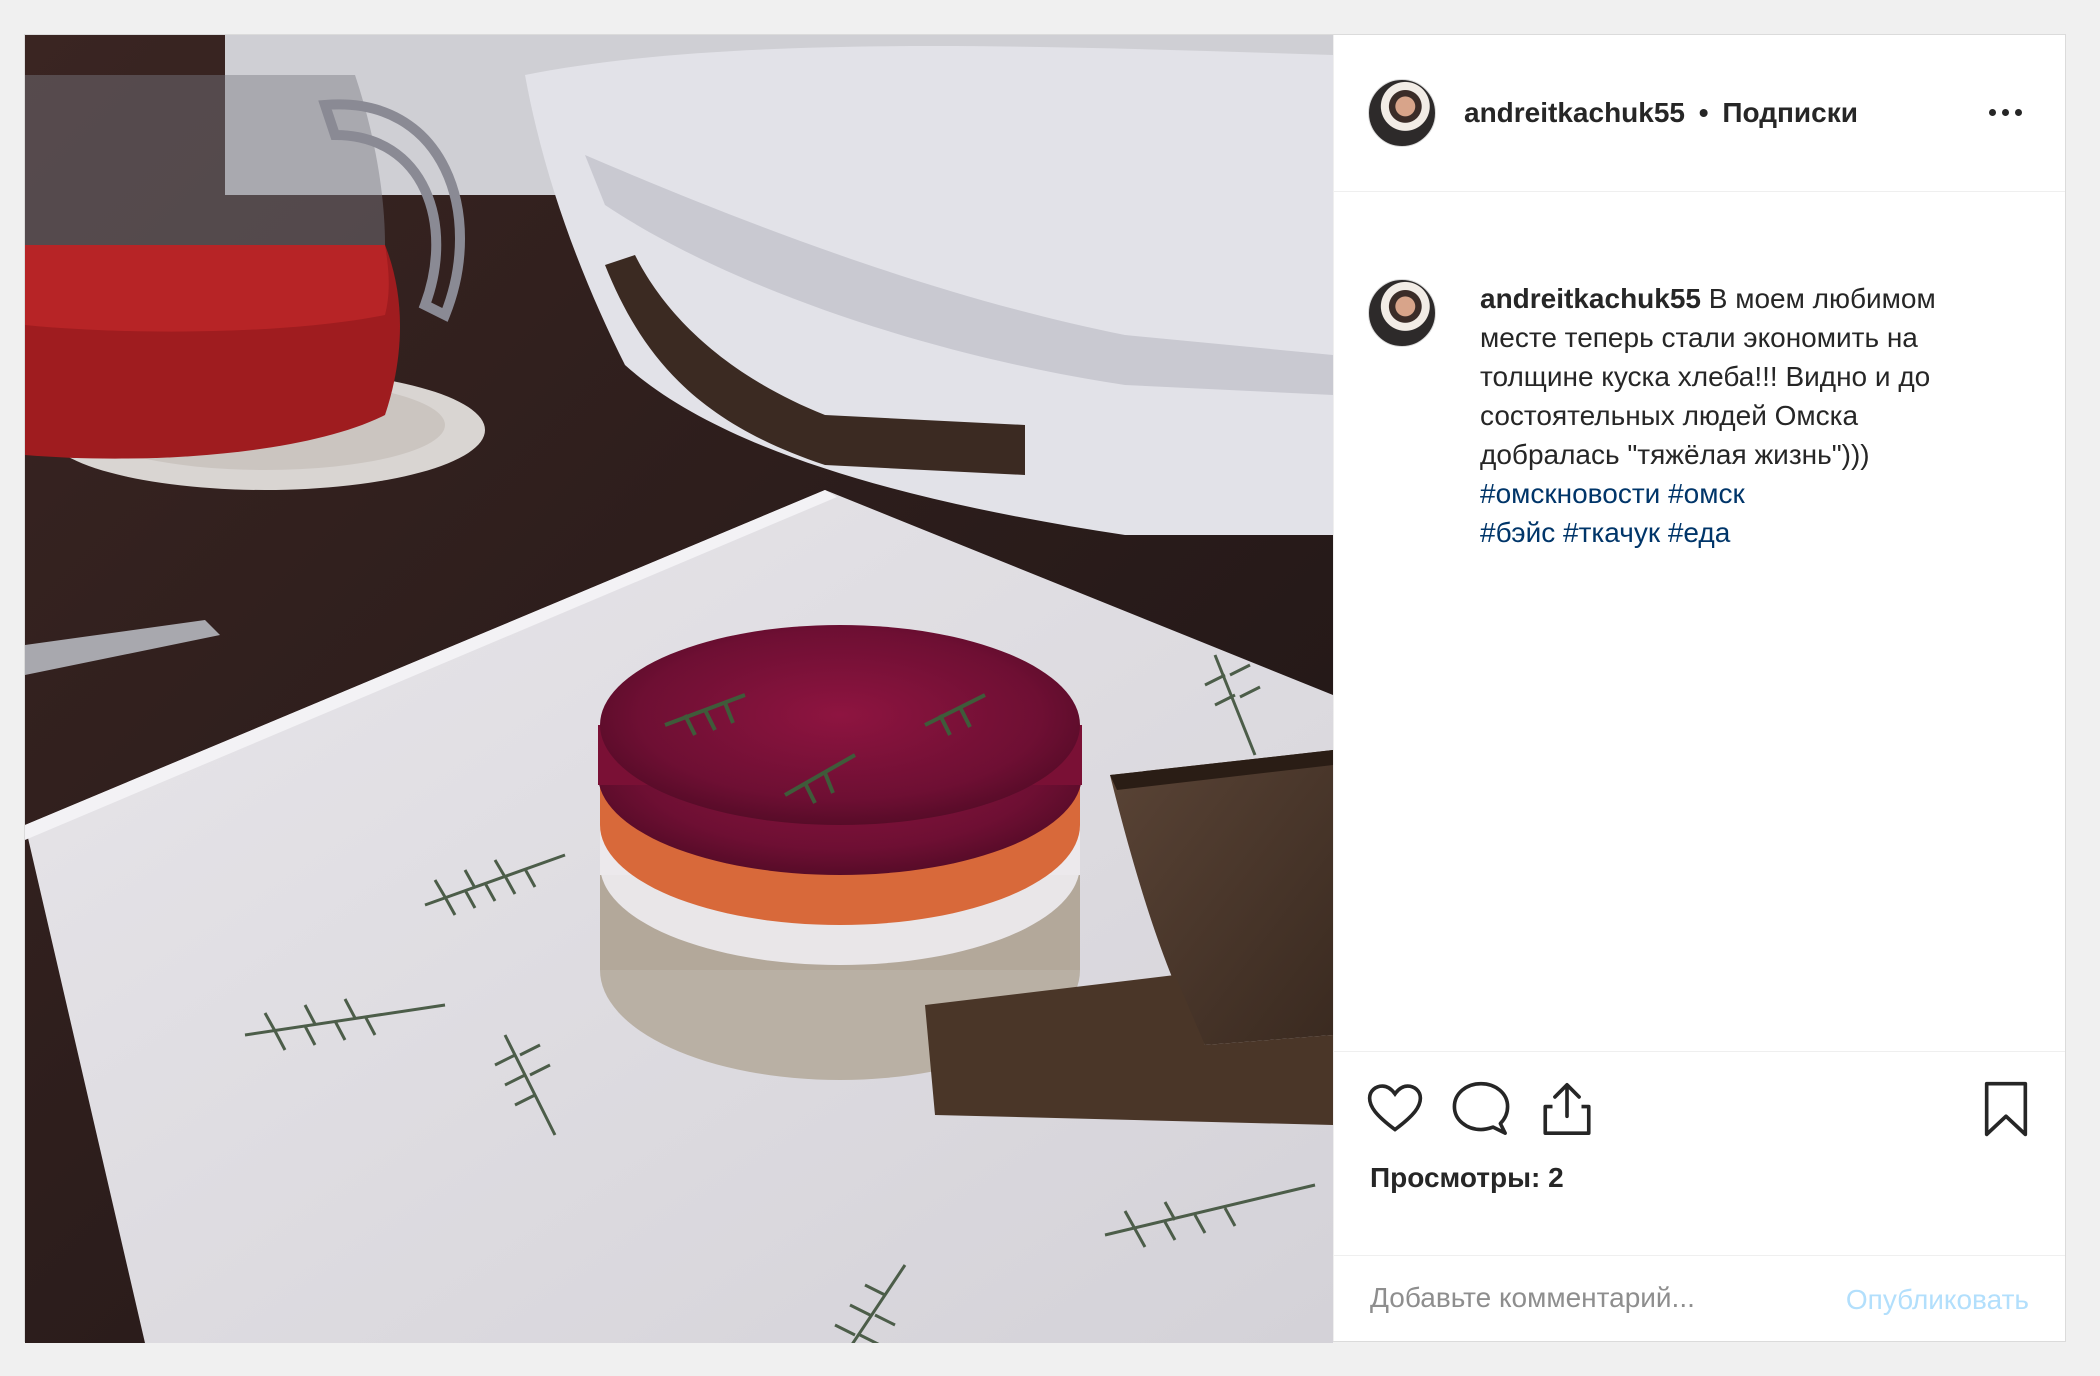  I want to click on more-horizontal-icon, so click(2009, 111).